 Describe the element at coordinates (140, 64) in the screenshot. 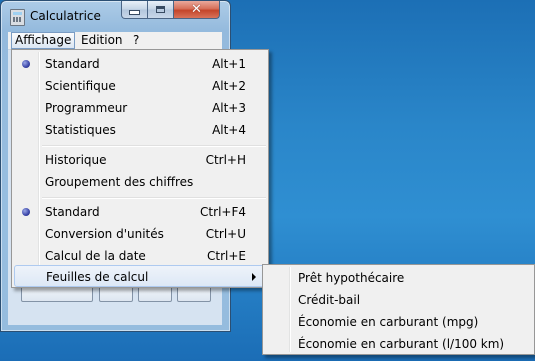

I see `menu-item-standard-mode: Standard Alt+1` at that location.